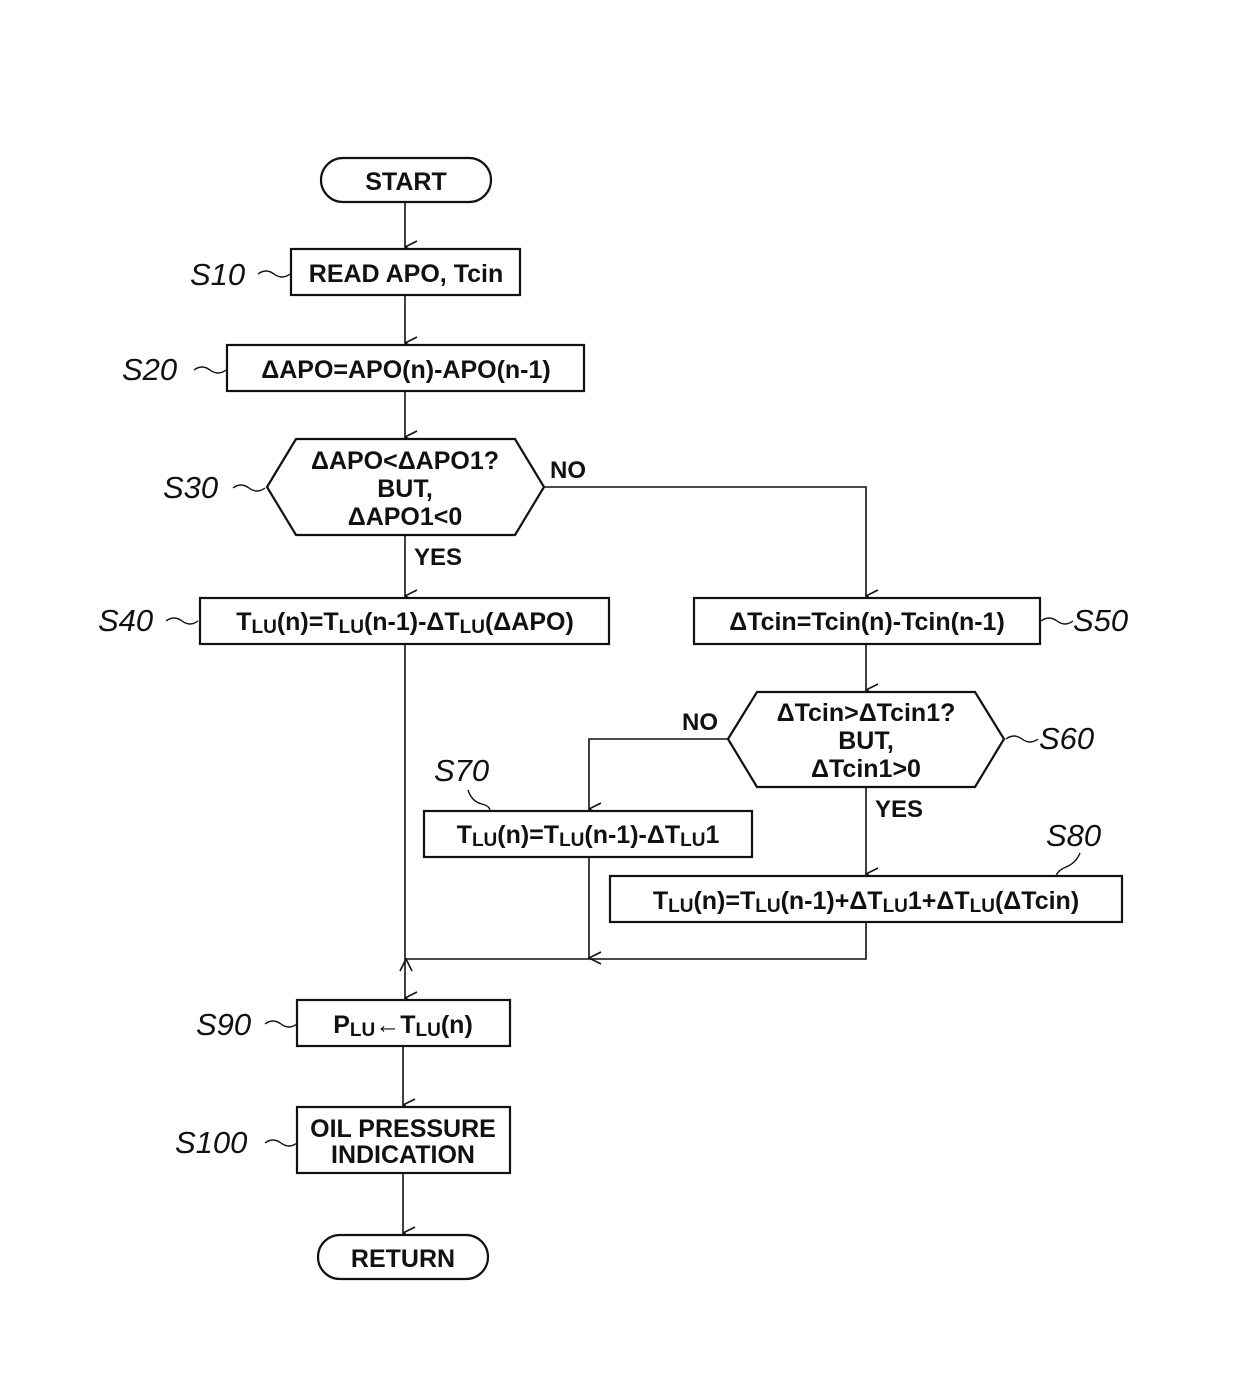 The image size is (1240, 1380). What do you see at coordinates (1066, 738) in the screenshot?
I see `s60-step-label: S60` at bounding box center [1066, 738].